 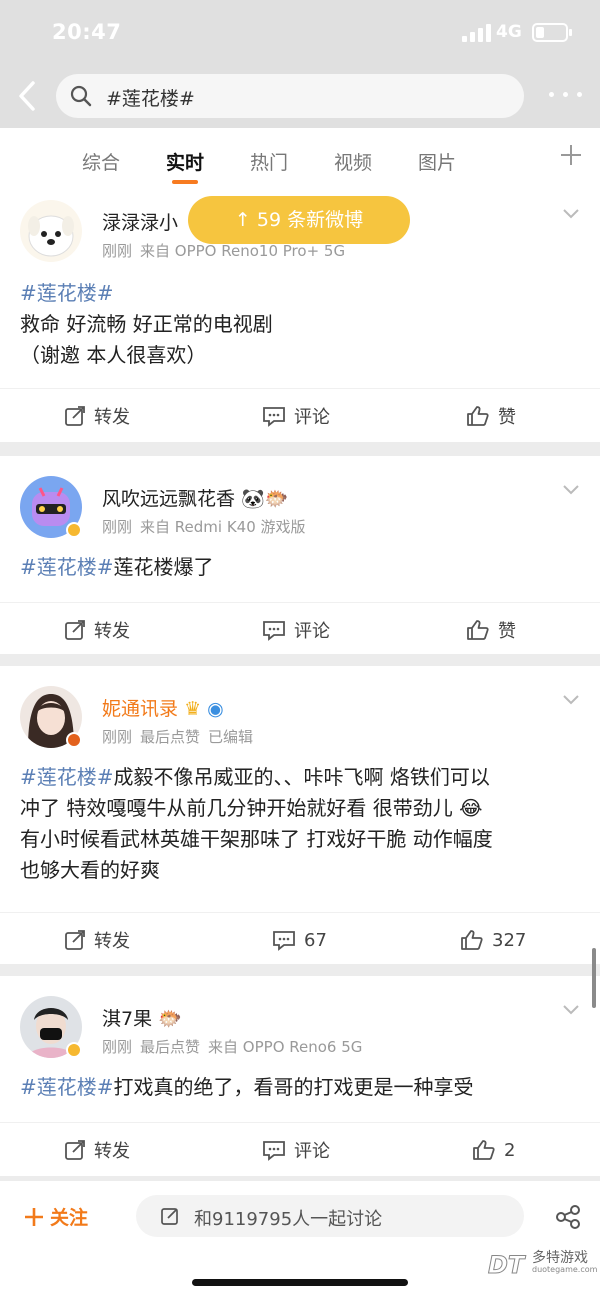 What do you see at coordinates (127, 1019) in the screenshot?
I see `username-text: 淇7果` at bounding box center [127, 1019].